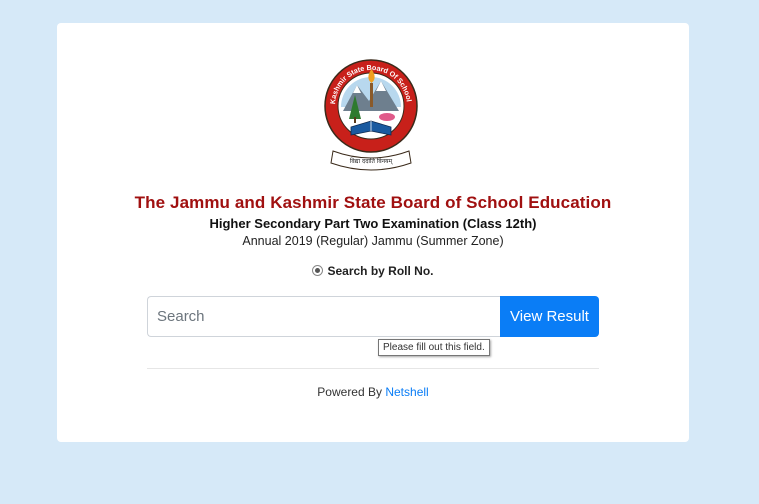 This screenshot has height=504, width=759. Describe the element at coordinates (318, 270) in the screenshot. I see `roll-no-radio` at that location.